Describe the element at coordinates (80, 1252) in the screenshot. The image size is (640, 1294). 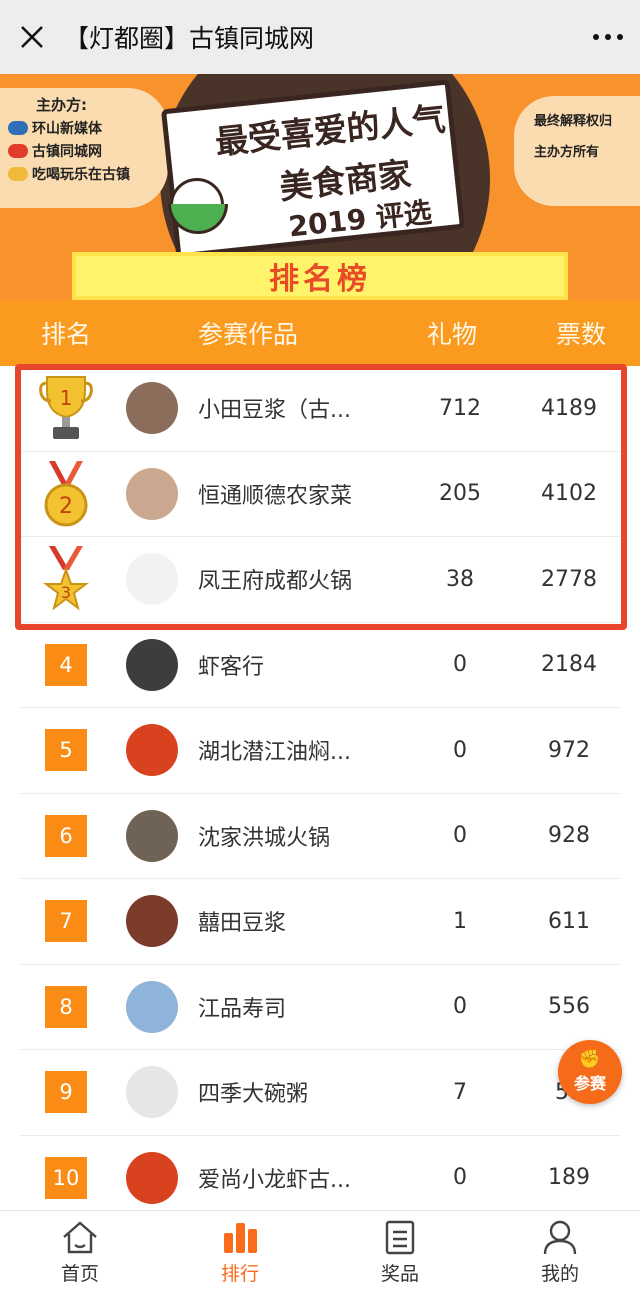
I see `tab-home: 首页` at that location.